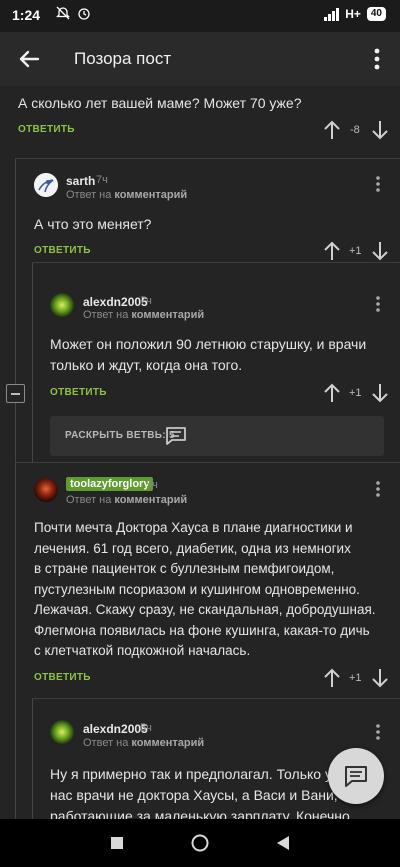  Describe the element at coordinates (29, 59) in the screenshot. I see `back-arrow-icon` at that location.